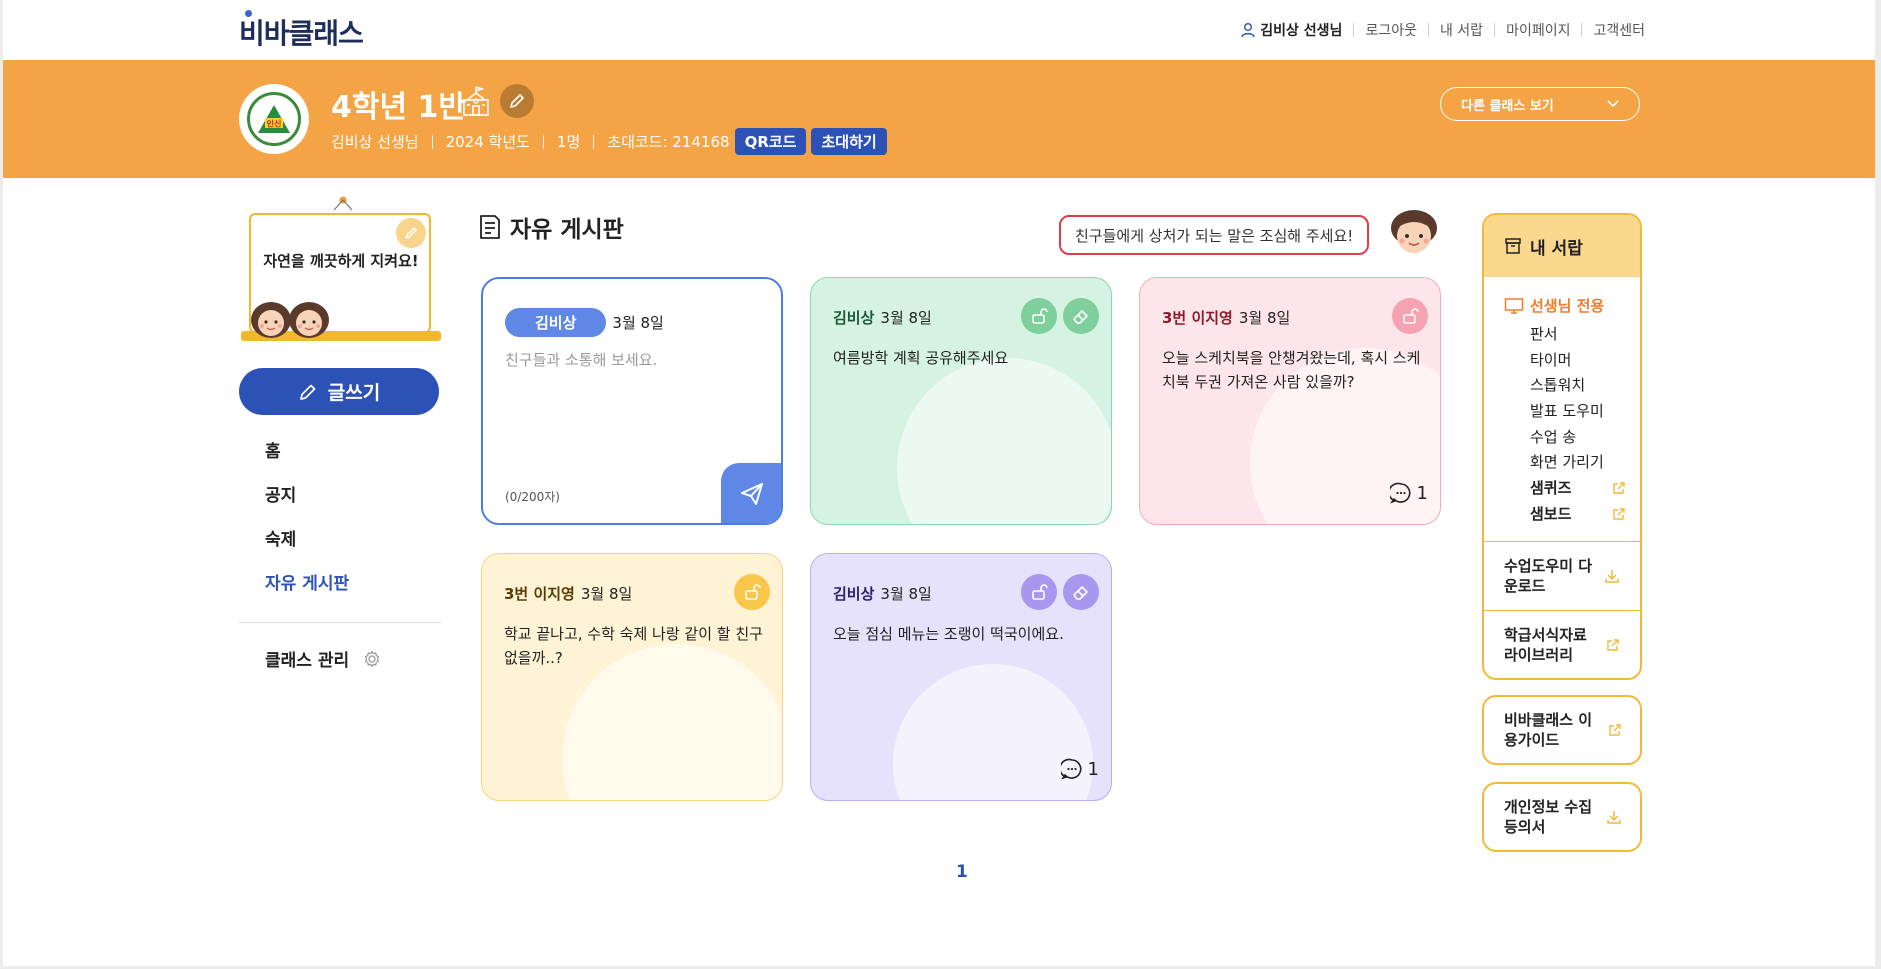  I want to click on mypage-link: 마이페이지, so click(1538, 30).